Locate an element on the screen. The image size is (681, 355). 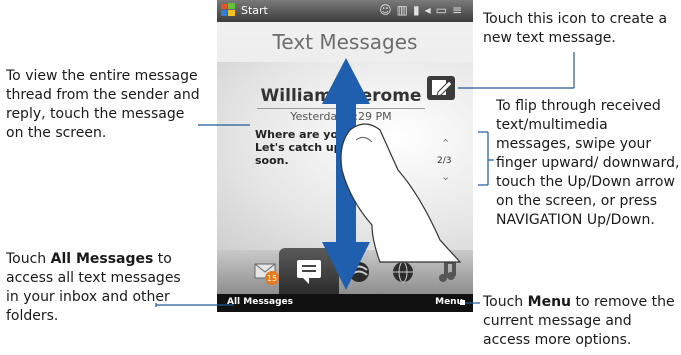
tab-icons: 15 is located at coordinates (355, 272).